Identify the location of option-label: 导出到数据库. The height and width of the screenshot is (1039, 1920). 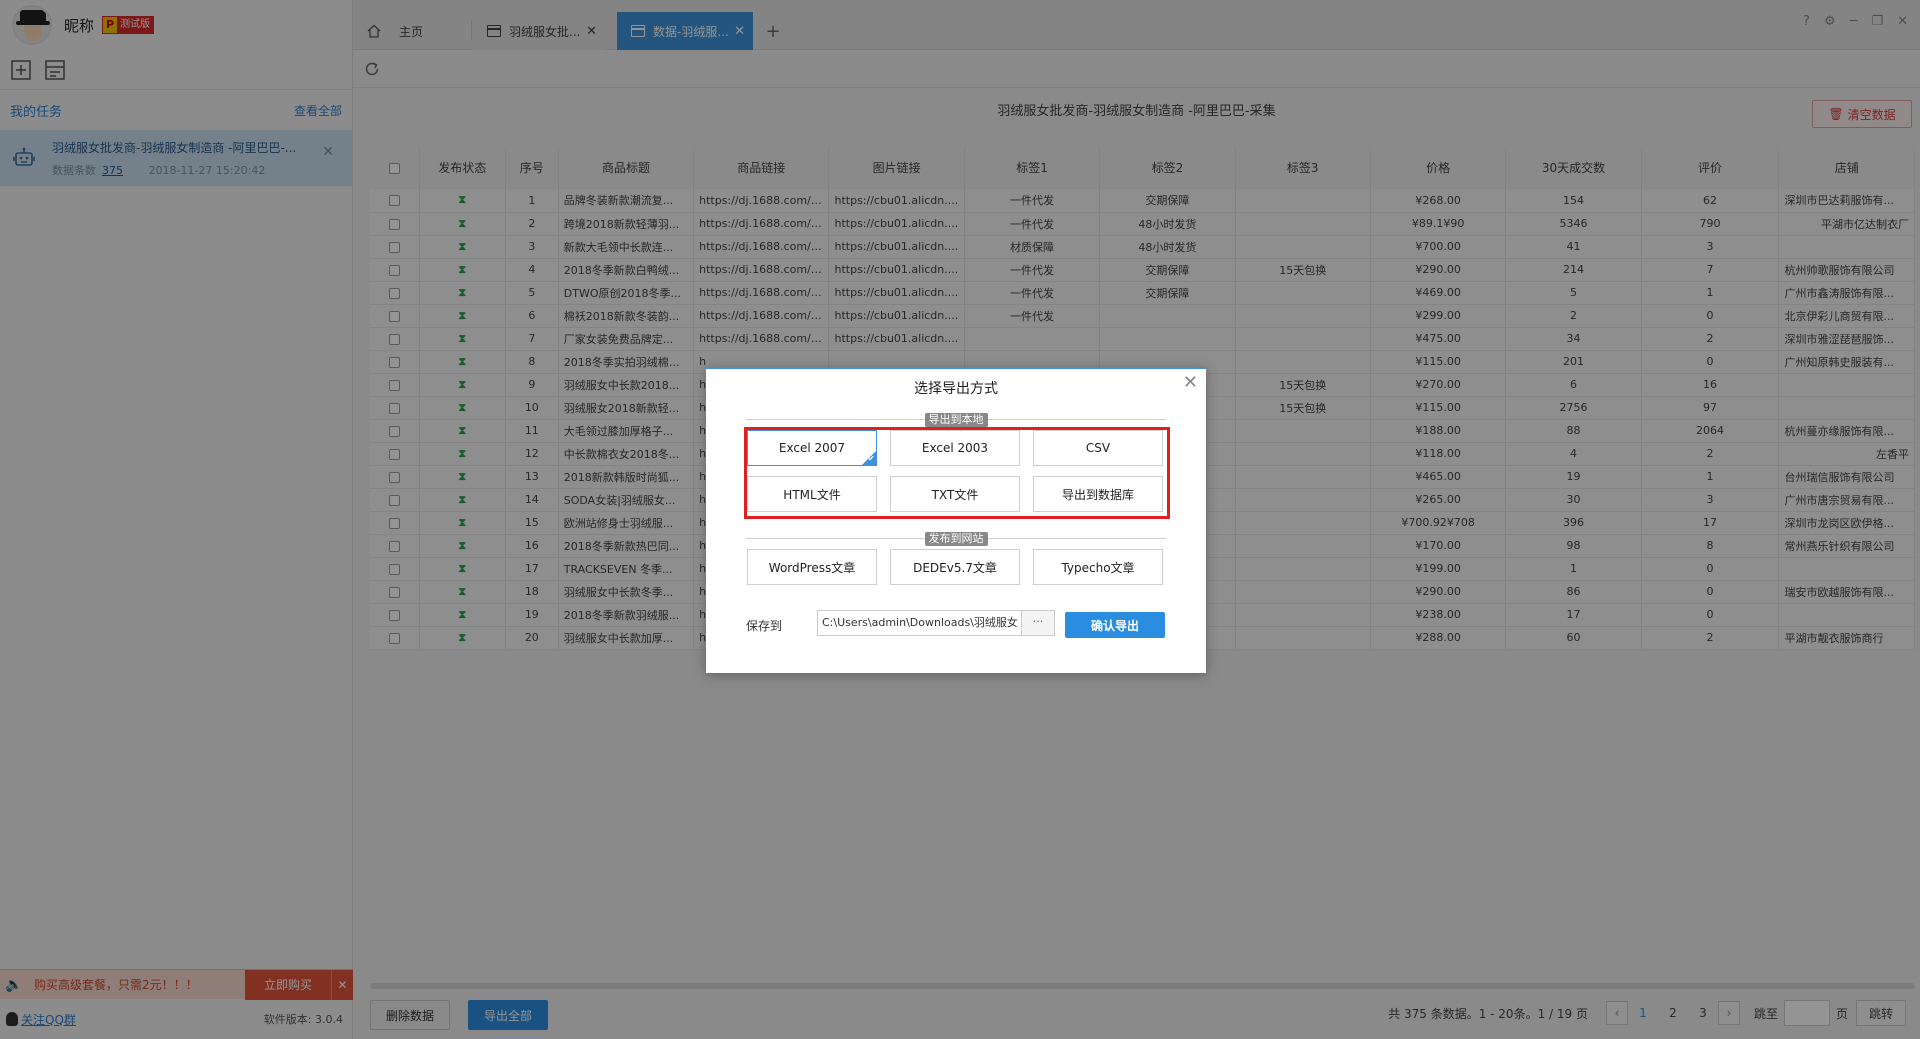
(1097, 494).